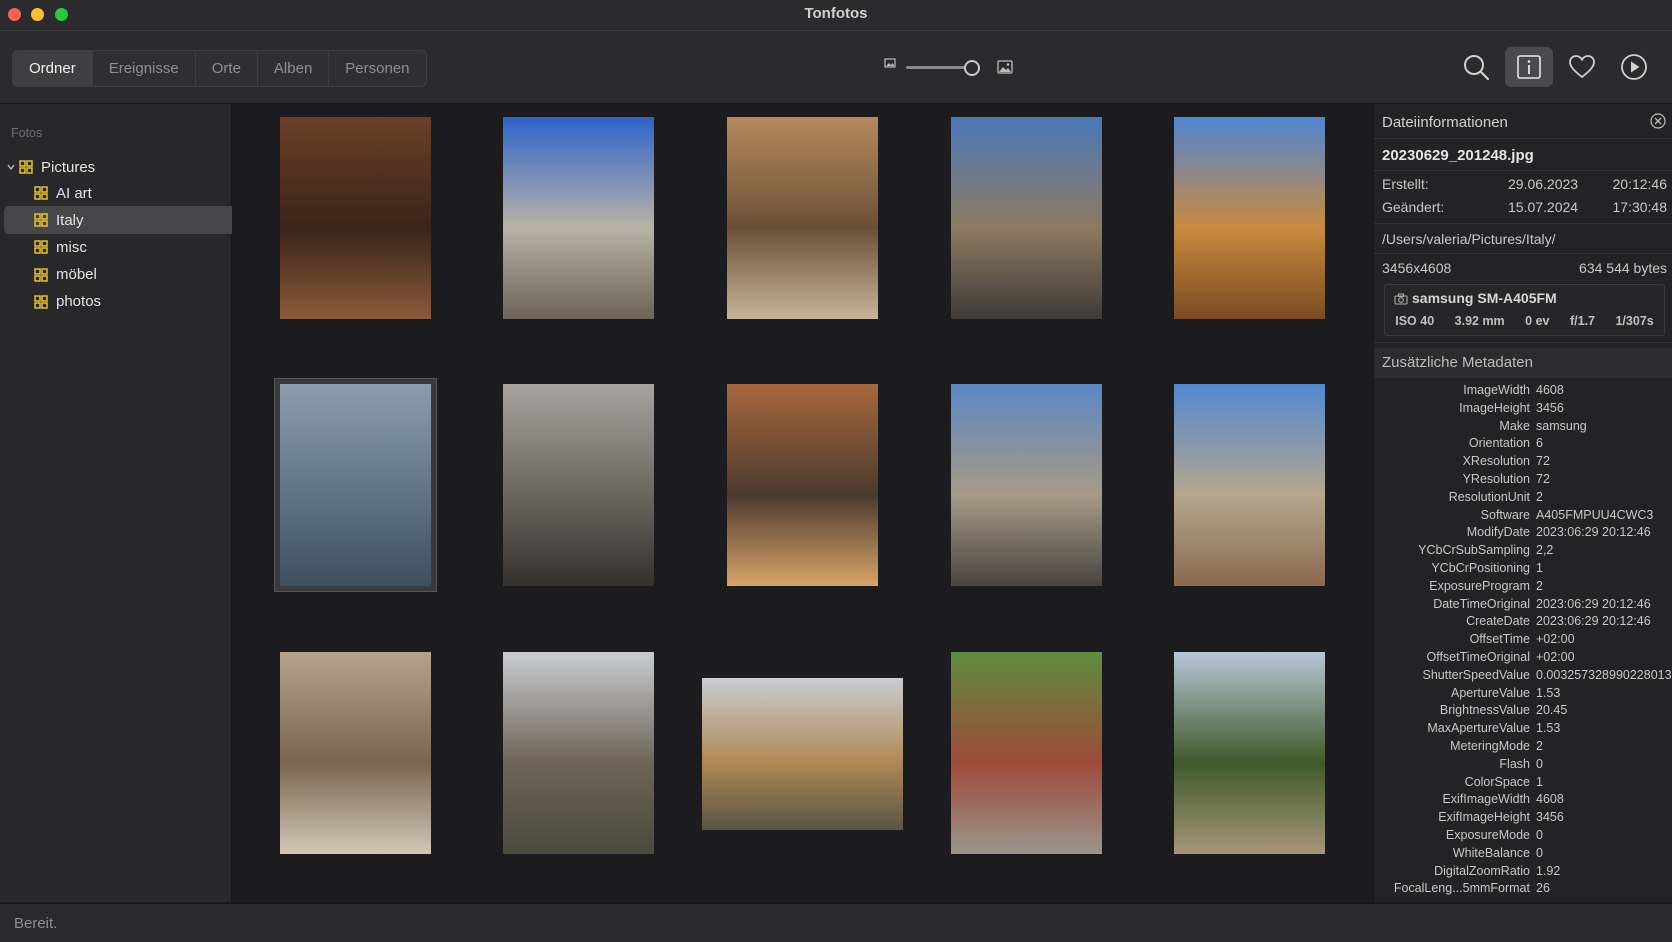 Image resolution: width=1672 pixels, height=942 pixels. What do you see at coordinates (36, 923) in the screenshot?
I see `status-text: Bereit.` at bounding box center [36, 923].